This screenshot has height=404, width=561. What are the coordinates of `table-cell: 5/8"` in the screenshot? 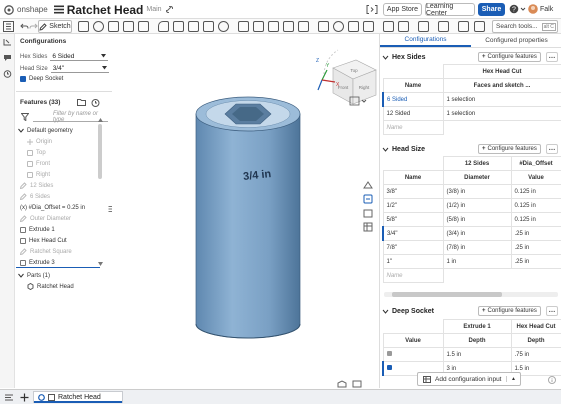 It's located at (413, 219).